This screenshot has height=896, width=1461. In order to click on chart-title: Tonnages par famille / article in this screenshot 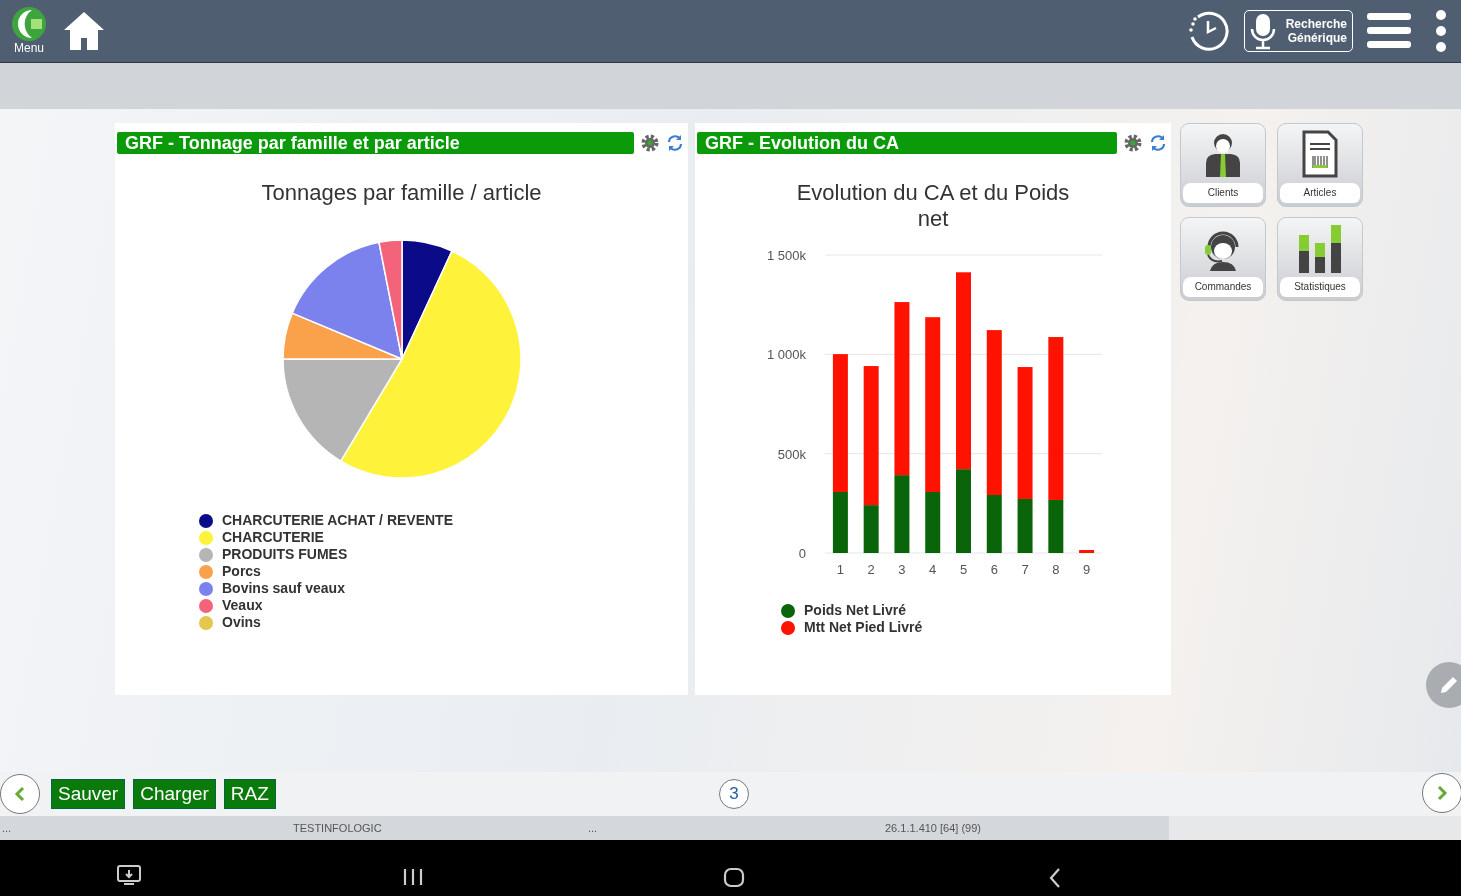, I will do `click(401, 193)`.